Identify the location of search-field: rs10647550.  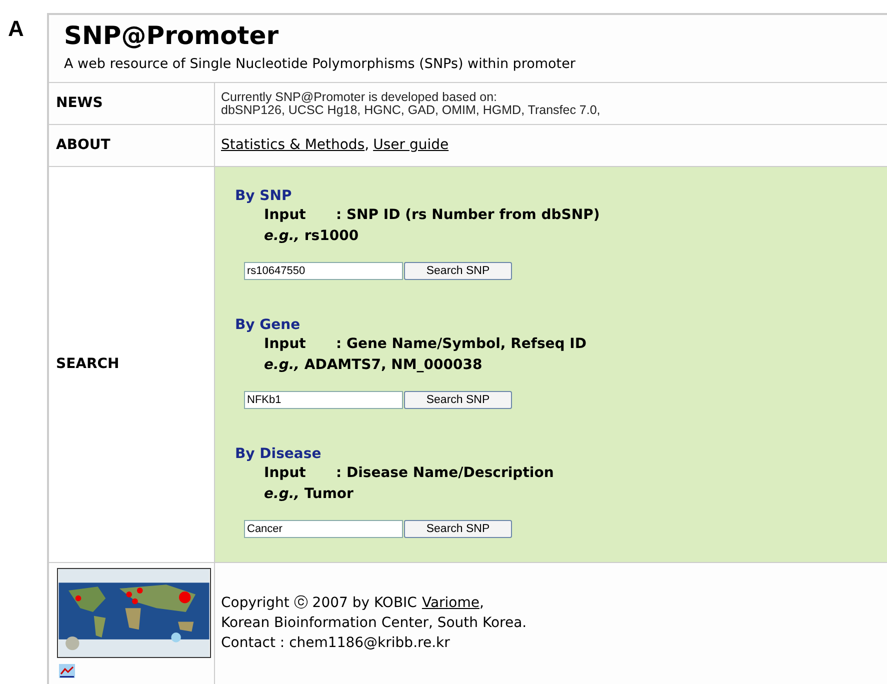
(323, 271).